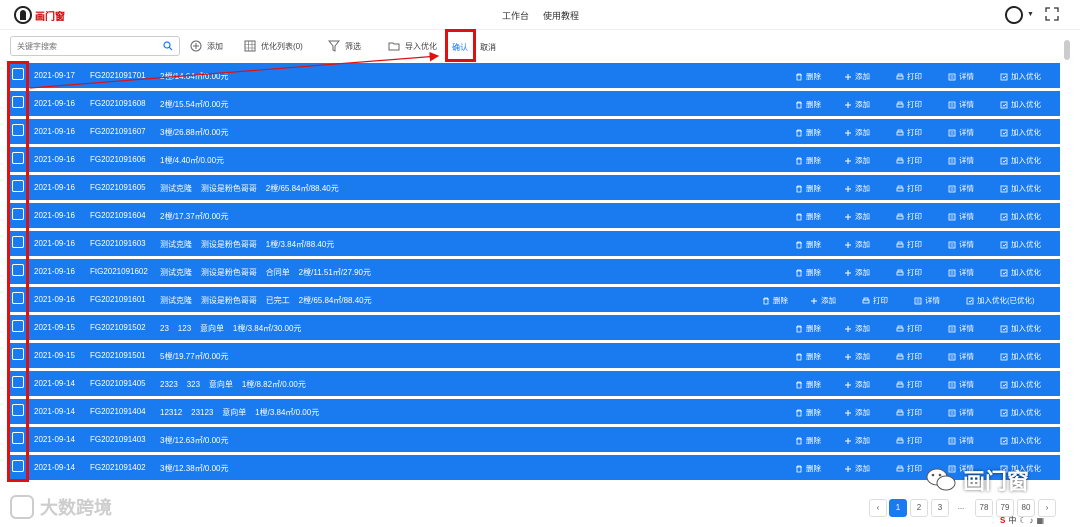 The image size is (1080, 527). I want to click on nav-tutorial: 使用教程, so click(561, 15).